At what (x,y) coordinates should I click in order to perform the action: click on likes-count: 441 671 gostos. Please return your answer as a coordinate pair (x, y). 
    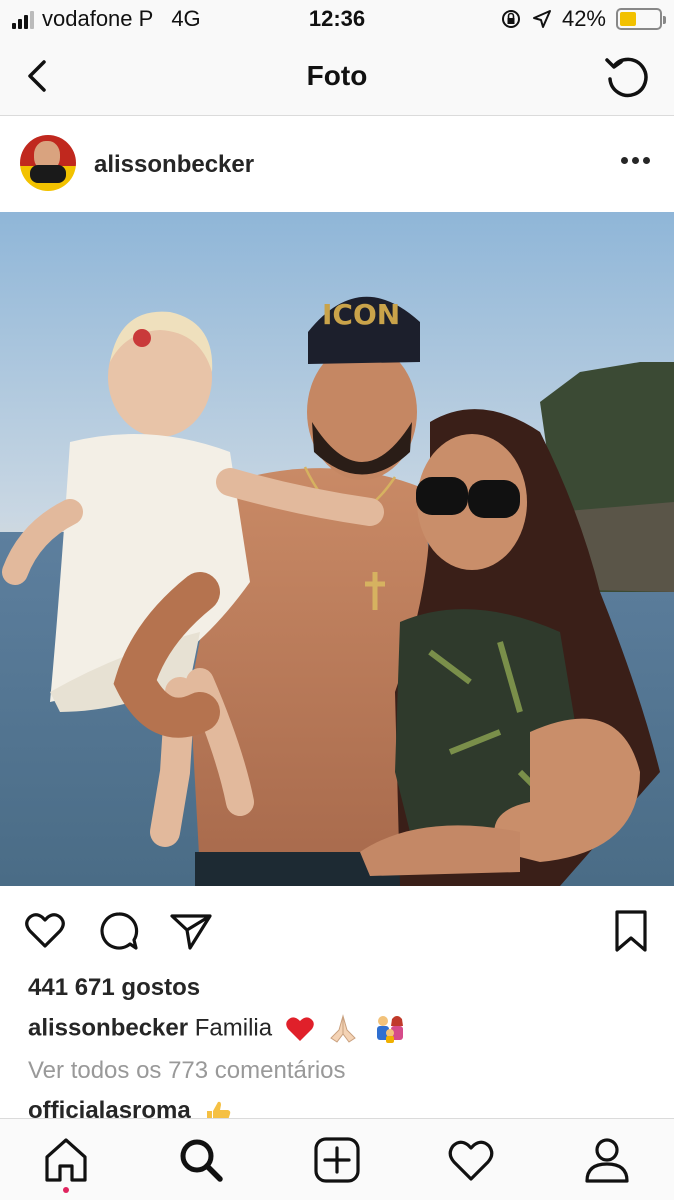
    Looking at the image, I should click on (114, 988).